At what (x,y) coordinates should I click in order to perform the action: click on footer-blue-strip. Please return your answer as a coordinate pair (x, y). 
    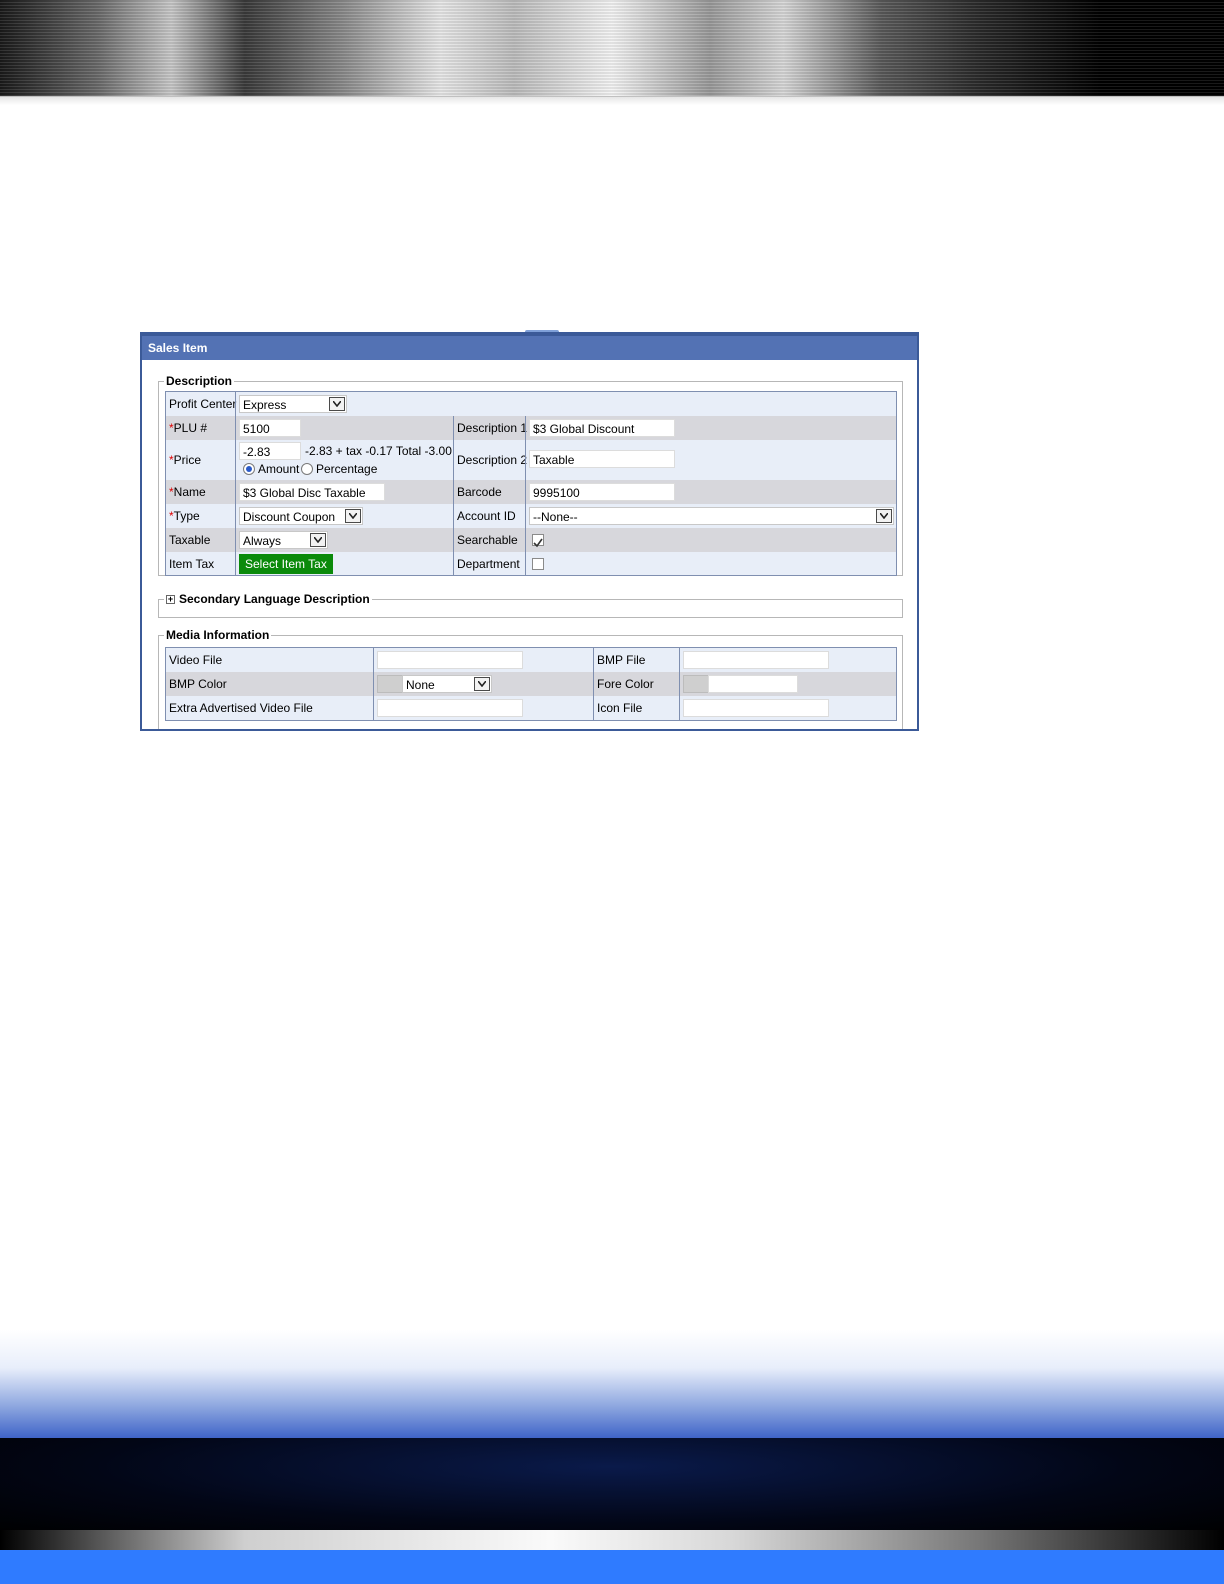
    Looking at the image, I should click on (612, 1567).